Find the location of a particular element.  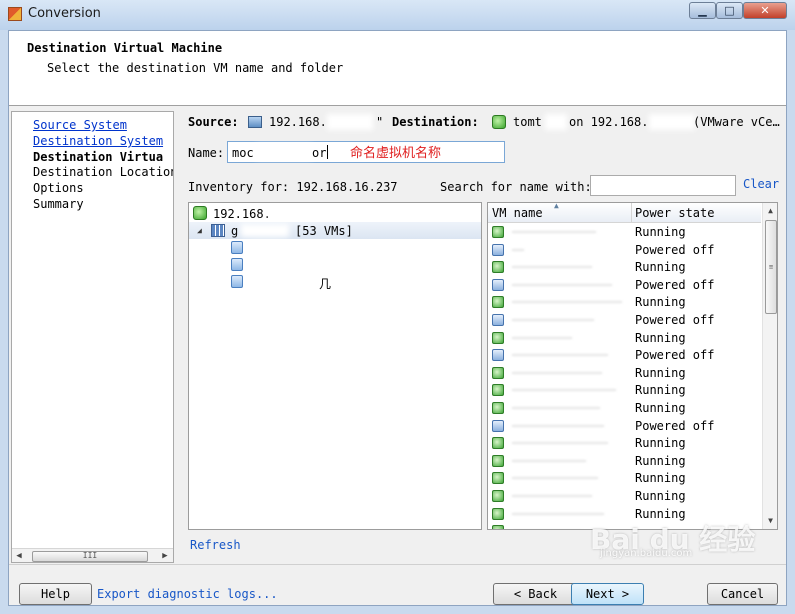

scroll-thumb: III is located at coordinates (90, 556).